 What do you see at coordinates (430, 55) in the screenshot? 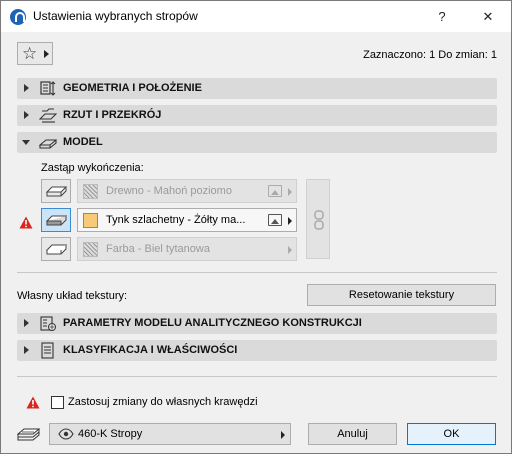
I see `selection-info: Zaznaczono: 1 Do zmian: 1` at bounding box center [430, 55].